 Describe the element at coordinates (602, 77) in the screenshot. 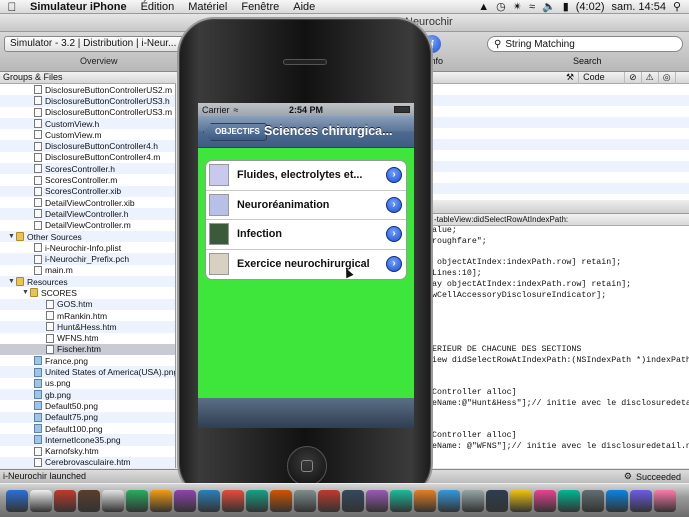

I see `code-column: Code` at that location.